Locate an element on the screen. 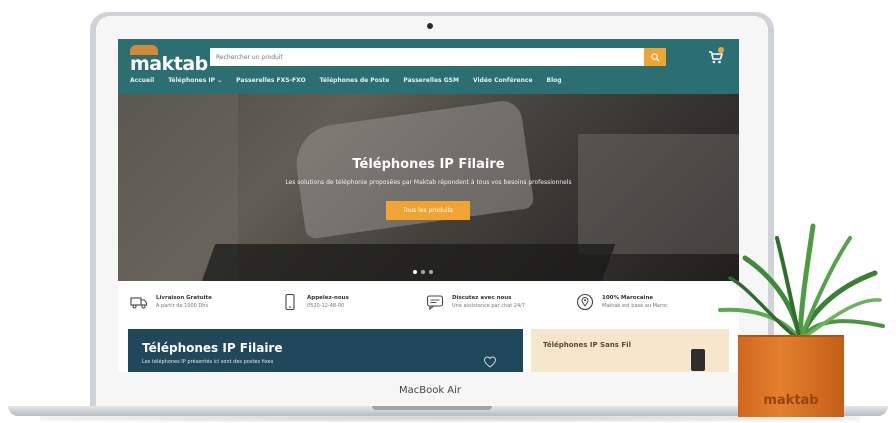 This screenshot has width=896, height=423. truck-icon is located at coordinates (139, 303).